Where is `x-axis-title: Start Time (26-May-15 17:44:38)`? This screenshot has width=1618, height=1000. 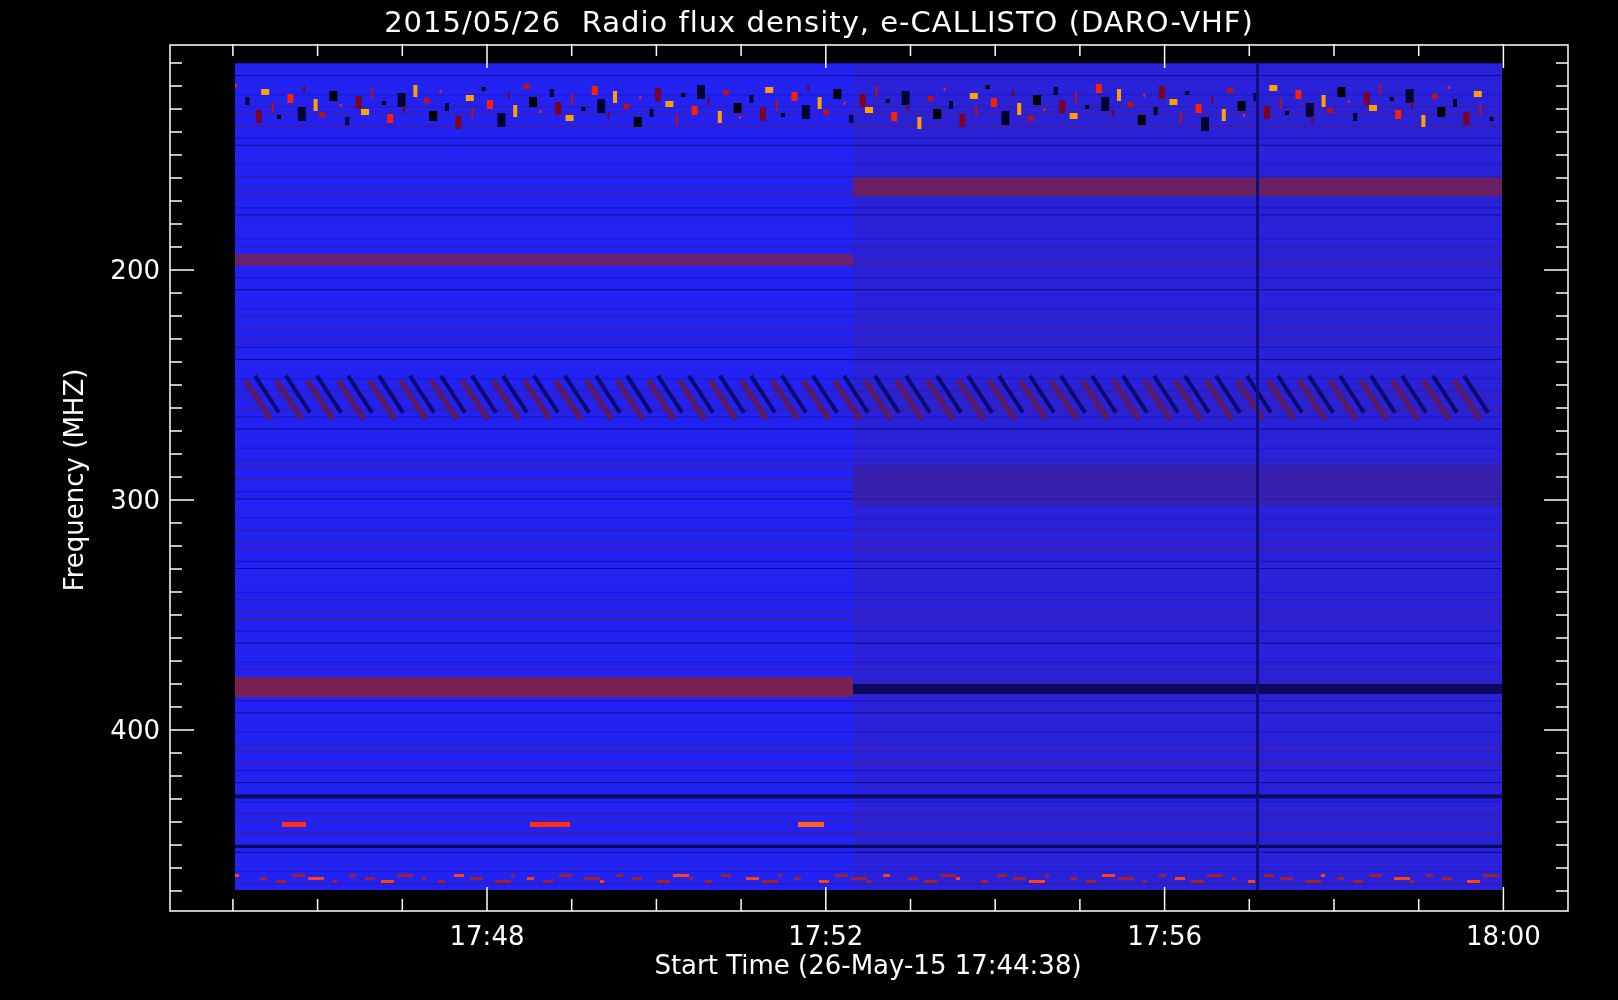
x-axis-title: Start Time (26-May-15 17:44:38) is located at coordinates (868, 965).